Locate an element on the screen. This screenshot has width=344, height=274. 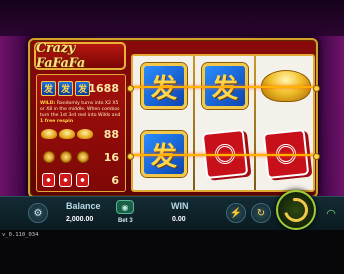
game-logo: Crazy FaFaFa is located at coordinates (61, 56).